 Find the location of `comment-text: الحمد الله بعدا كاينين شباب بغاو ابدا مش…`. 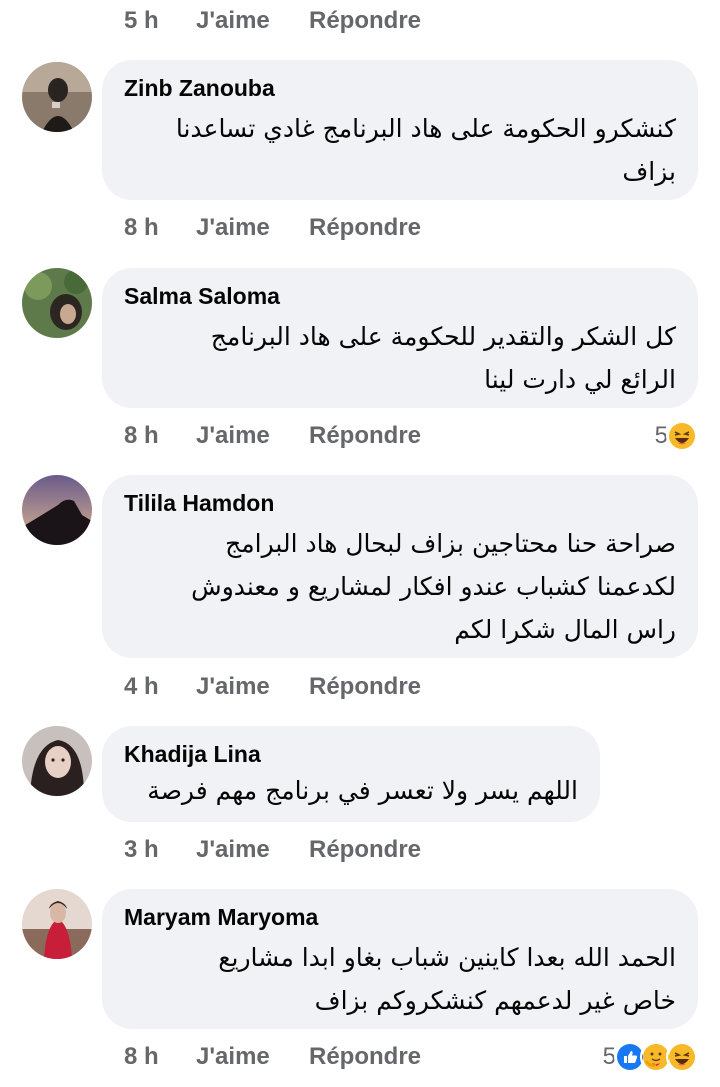

comment-text: الحمد الله بعدا كاينين شباب بغاو ابدا مش… is located at coordinates (400, 979).